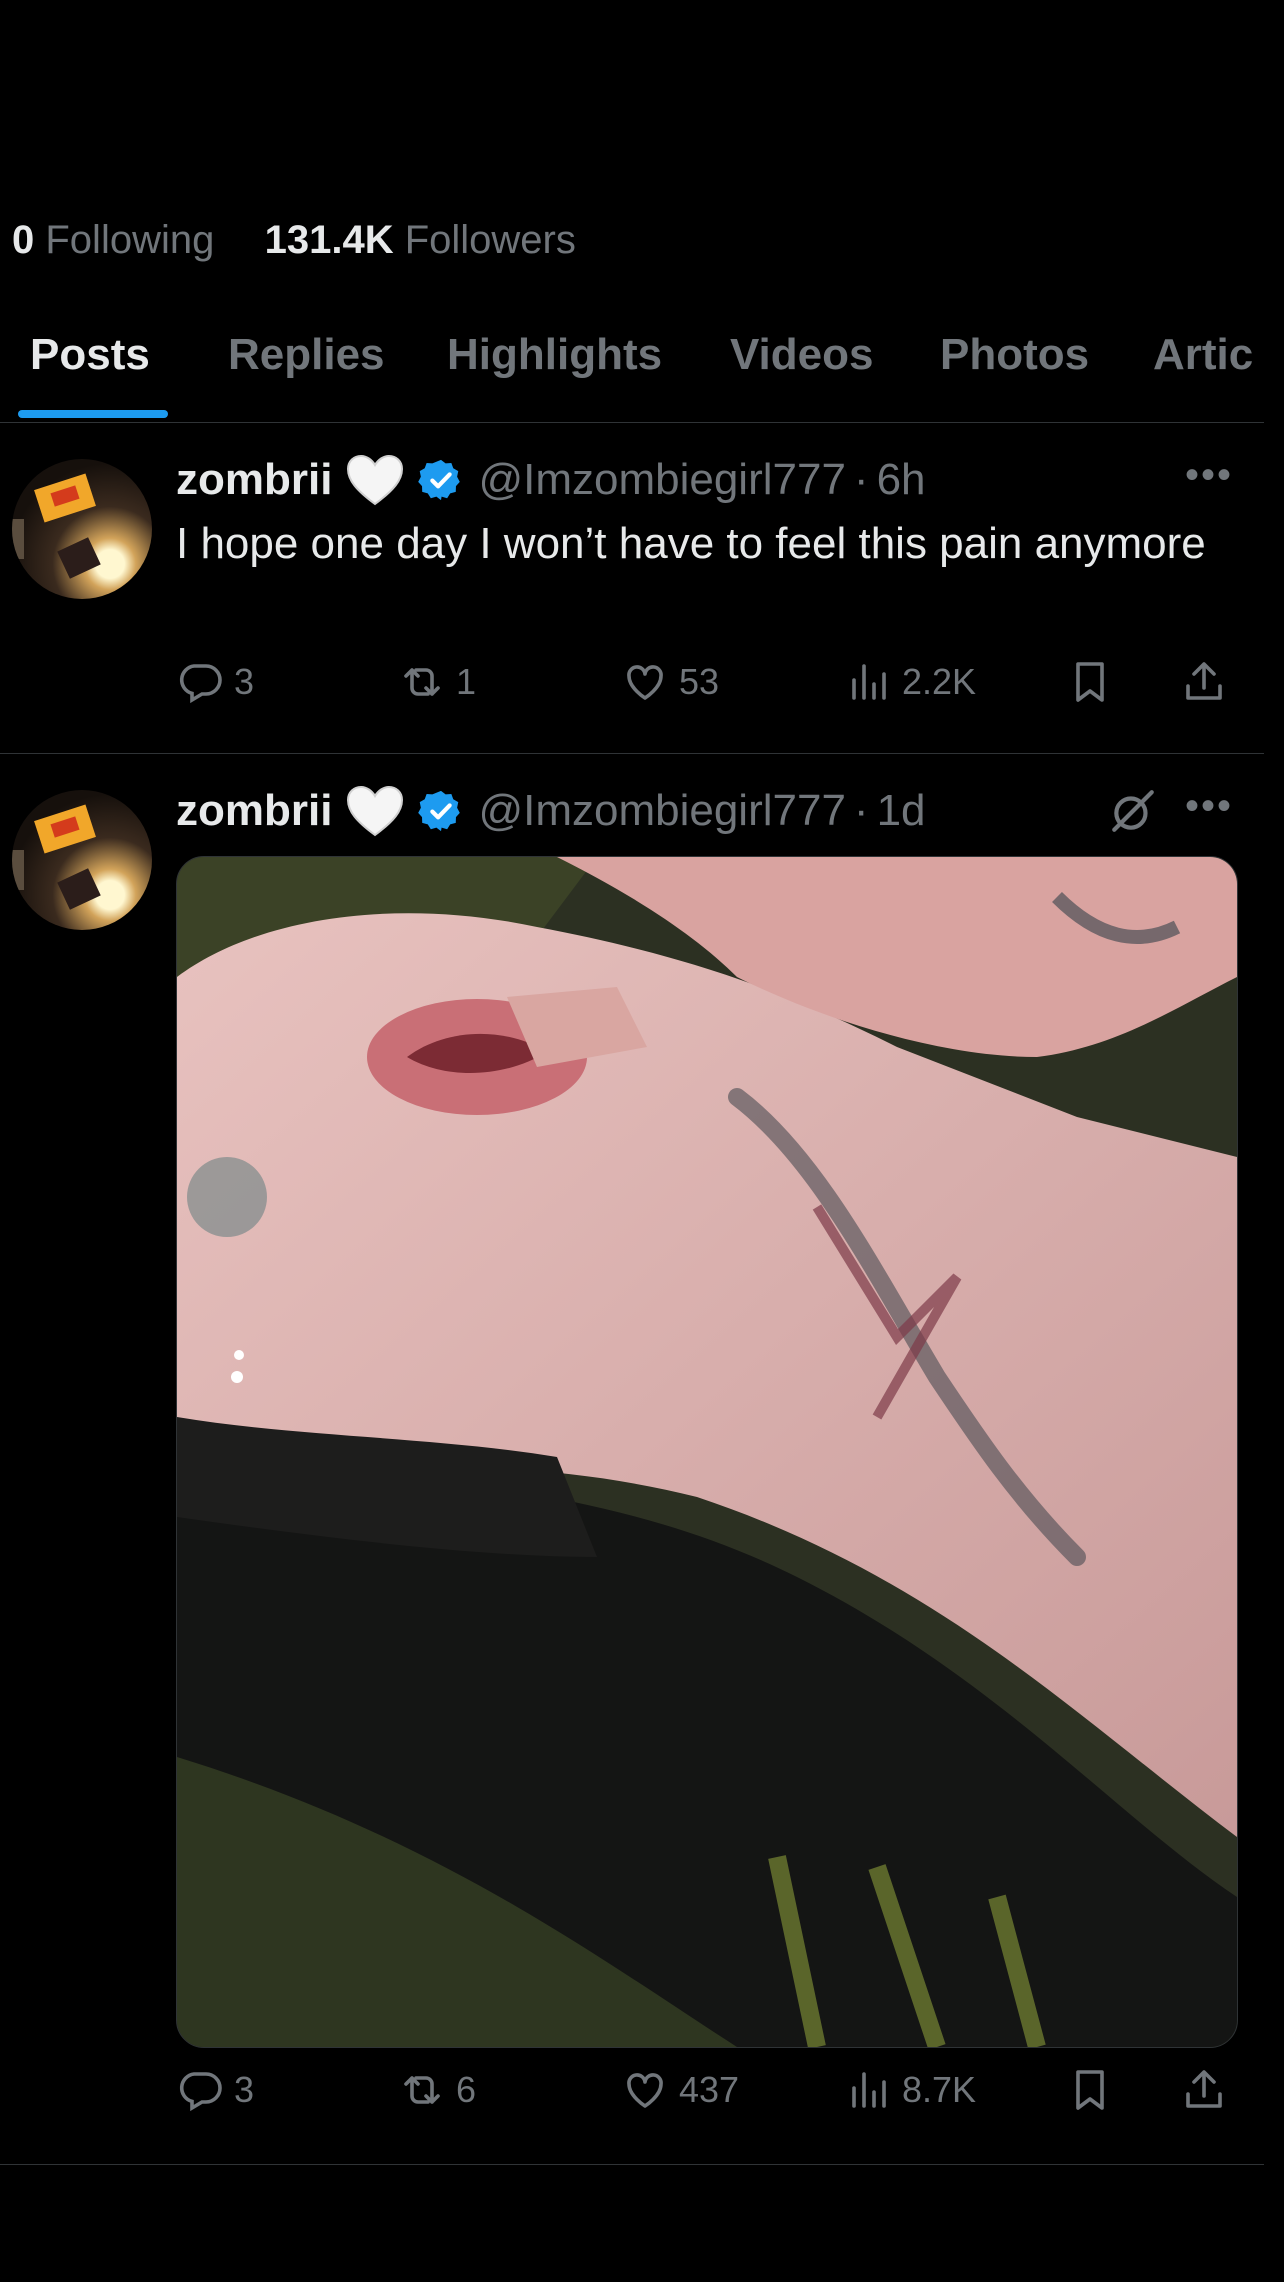 This screenshot has width=1284, height=2282. What do you see at coordinates (554, 355) in the screenshot?
I see `tab-highlights: Highlights` at bounding box center [554, 355].